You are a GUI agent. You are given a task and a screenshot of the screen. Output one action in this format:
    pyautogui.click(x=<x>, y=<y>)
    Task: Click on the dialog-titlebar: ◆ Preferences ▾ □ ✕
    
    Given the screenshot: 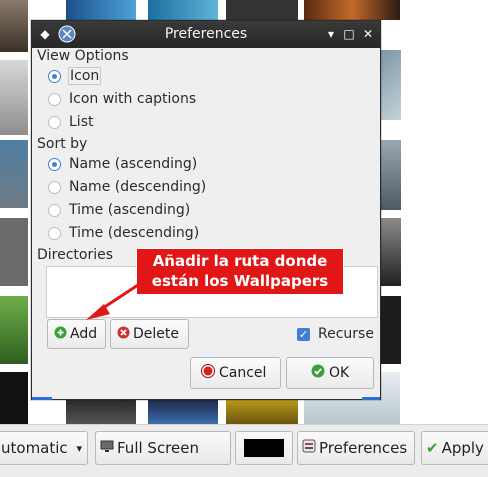 What is the action you would take?
    pyautogui.click(x=206, y=34)
    